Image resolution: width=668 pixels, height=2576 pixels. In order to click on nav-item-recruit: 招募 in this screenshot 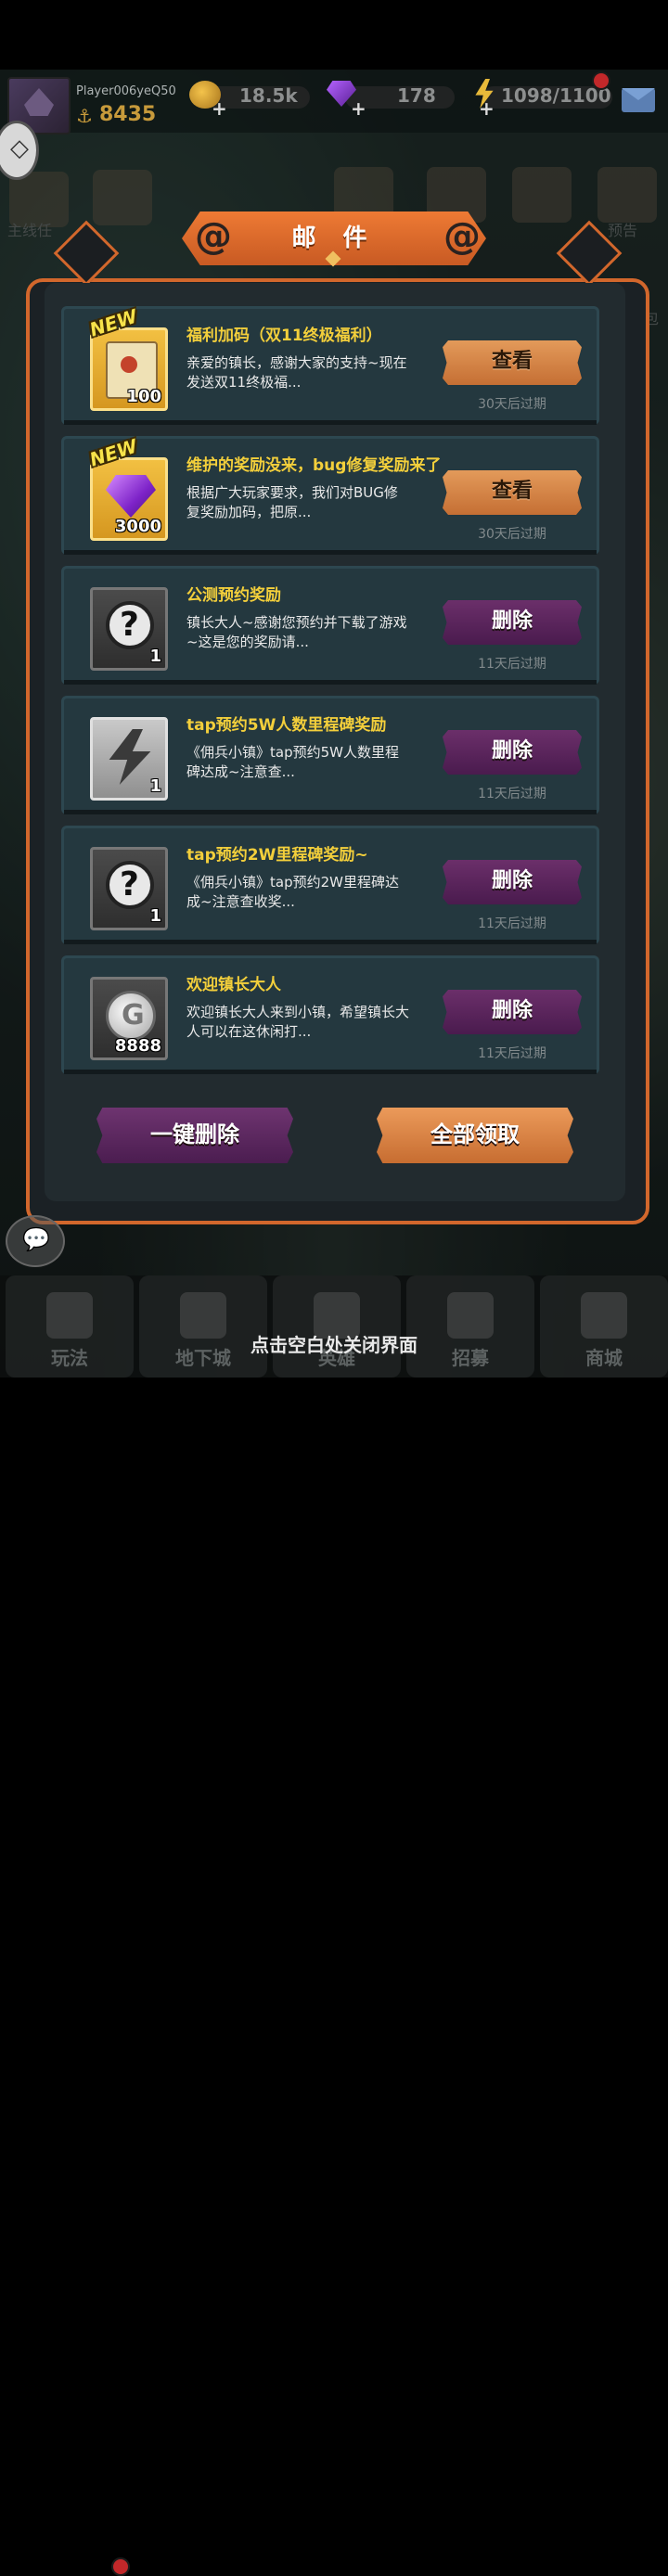, I will do `click(470, 1326)`.